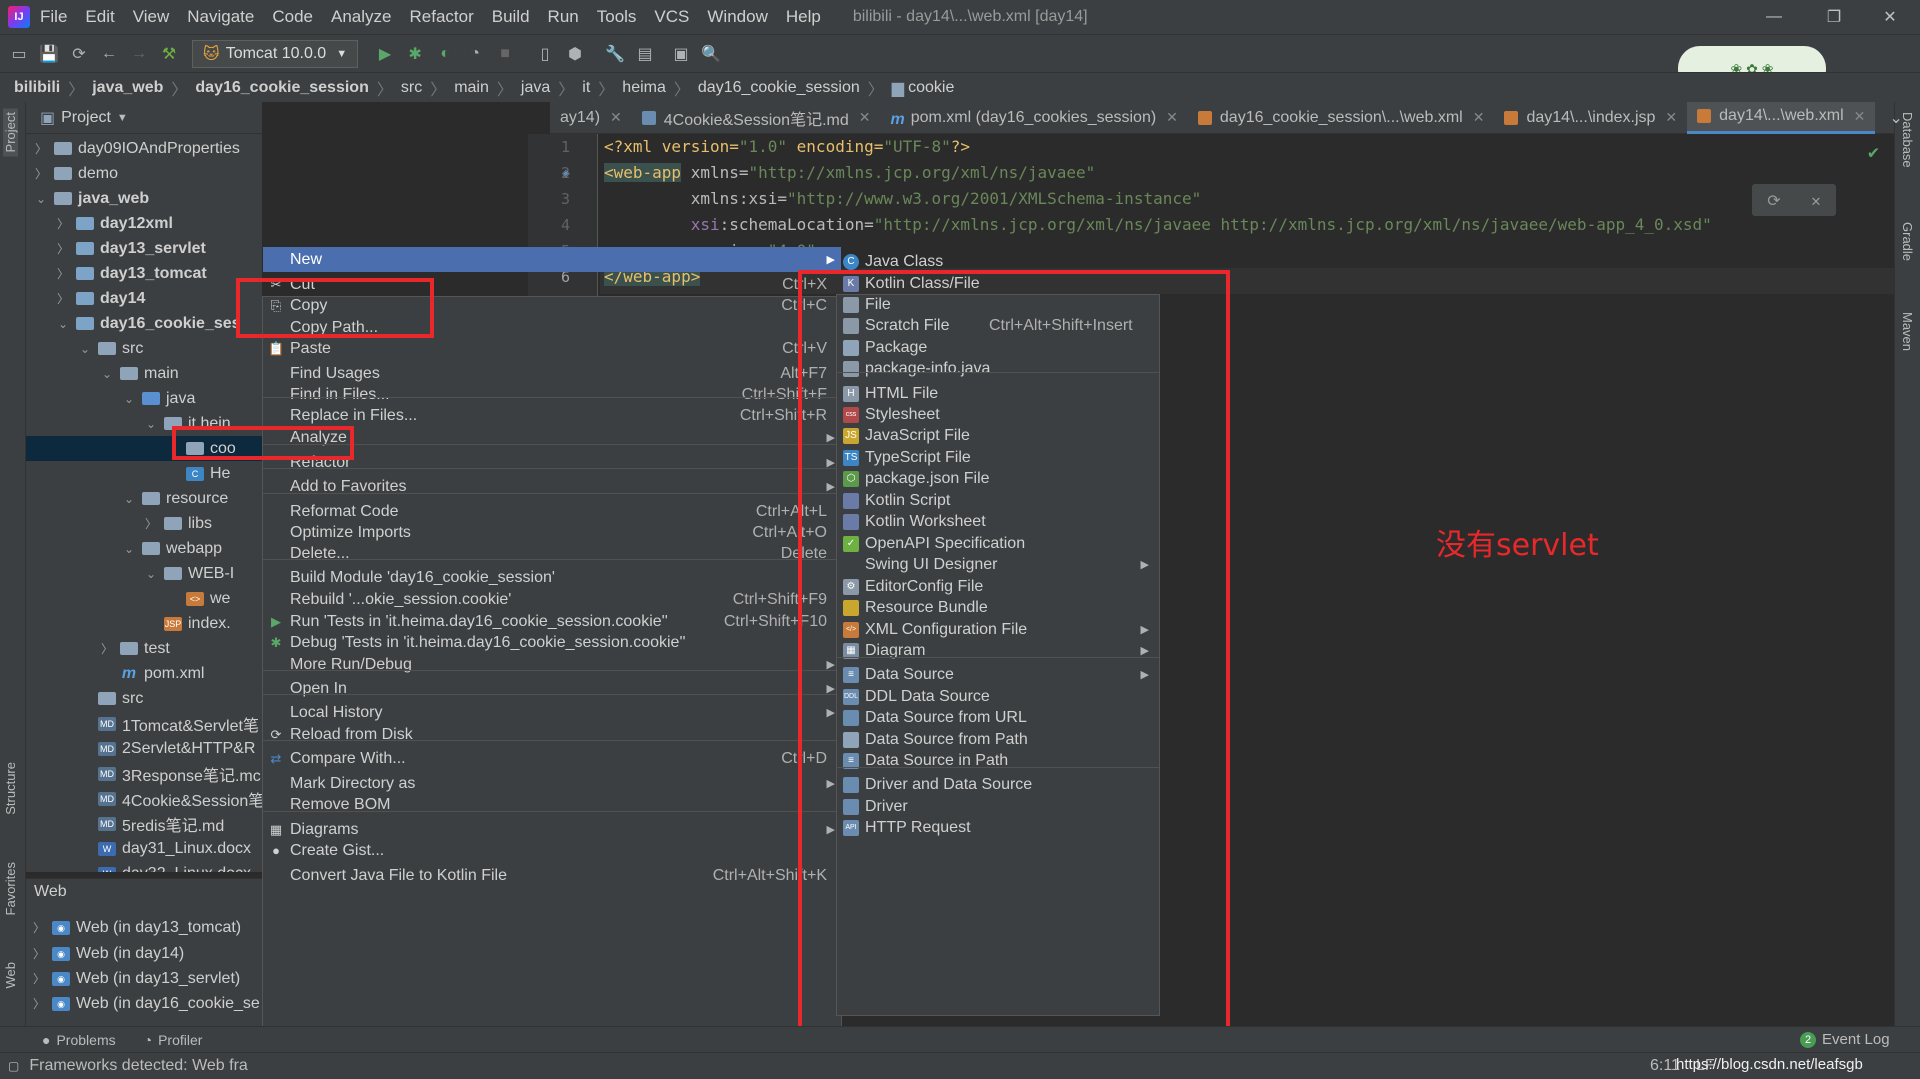 The height and width of the screenshot is (1079, 1920). Describe the element at coordinates (168, 723) in the screenshot. I see `tree-item: MD 1Tomcat&Servlet笔` at that location.